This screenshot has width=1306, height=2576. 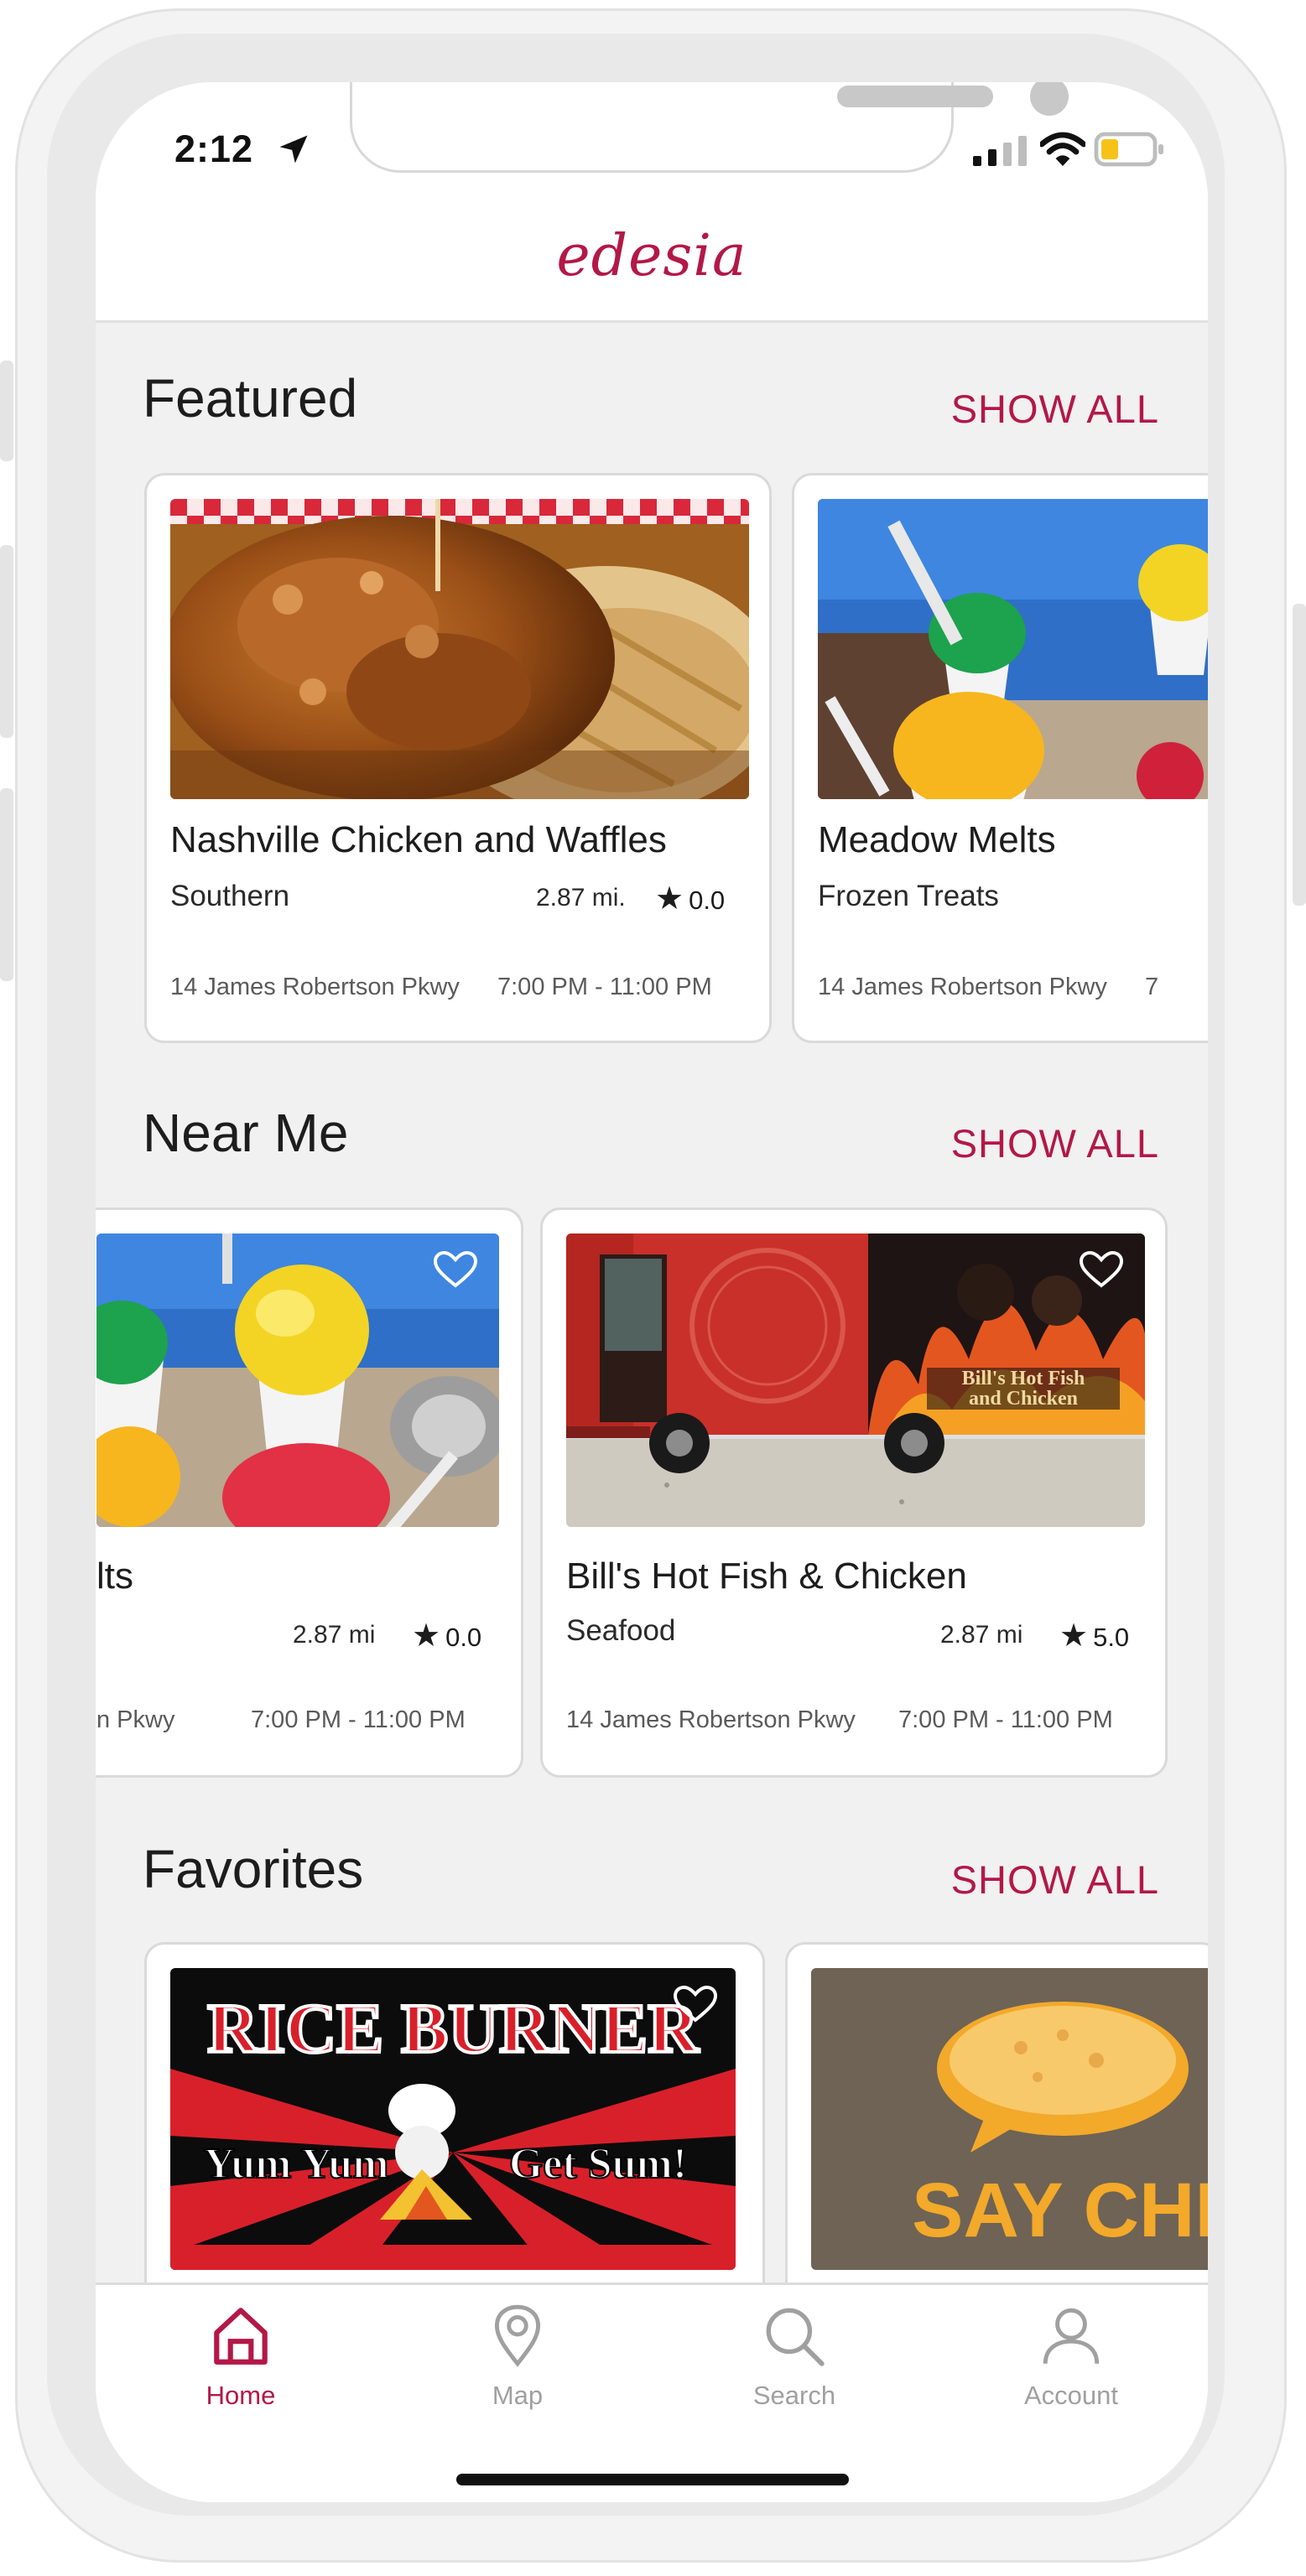 What do you see at coordinates (1071, 2336) in the screenshot?
I see `account-icon` at bounding box center [1071, 2336].